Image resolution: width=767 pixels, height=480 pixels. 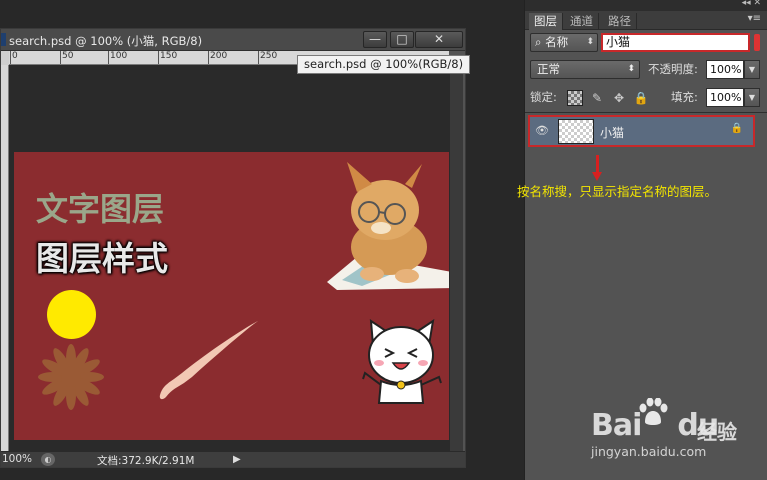 I want to click on fill-label: 填充:, so click(x=684, y=97).